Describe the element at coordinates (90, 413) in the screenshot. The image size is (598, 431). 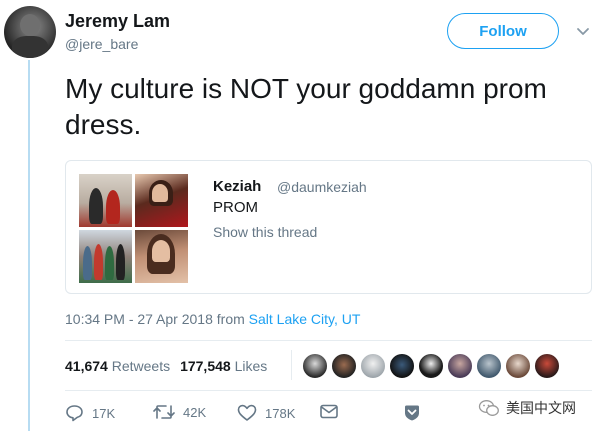
I see `reply-button: 17K` at that location.